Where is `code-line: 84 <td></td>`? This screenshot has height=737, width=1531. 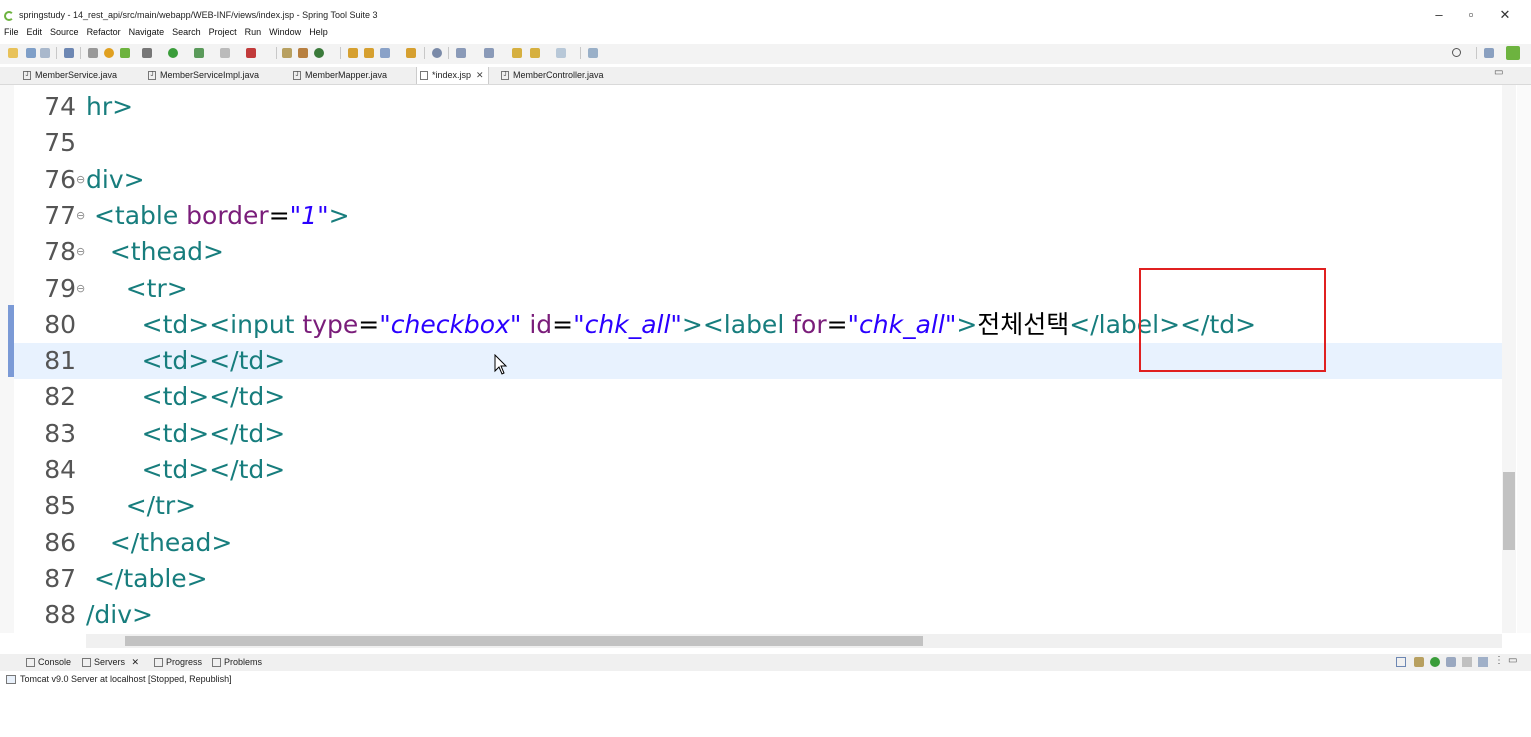 code-line: 84 <td></td> is located at coordinates (758, 470).